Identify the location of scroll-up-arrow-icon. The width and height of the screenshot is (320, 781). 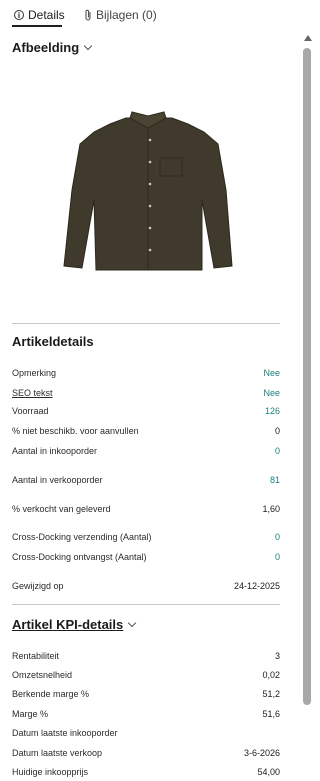
(308, 38).